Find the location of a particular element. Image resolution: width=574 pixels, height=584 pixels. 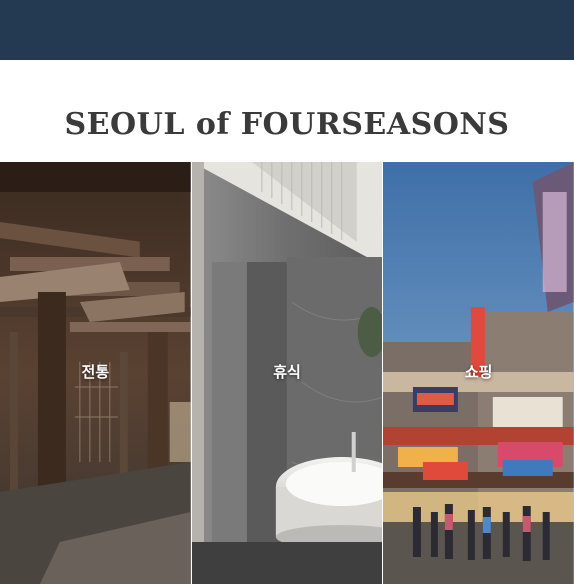

tile-shopping-label: 쇼핑 is located at coordinates (478, 372).